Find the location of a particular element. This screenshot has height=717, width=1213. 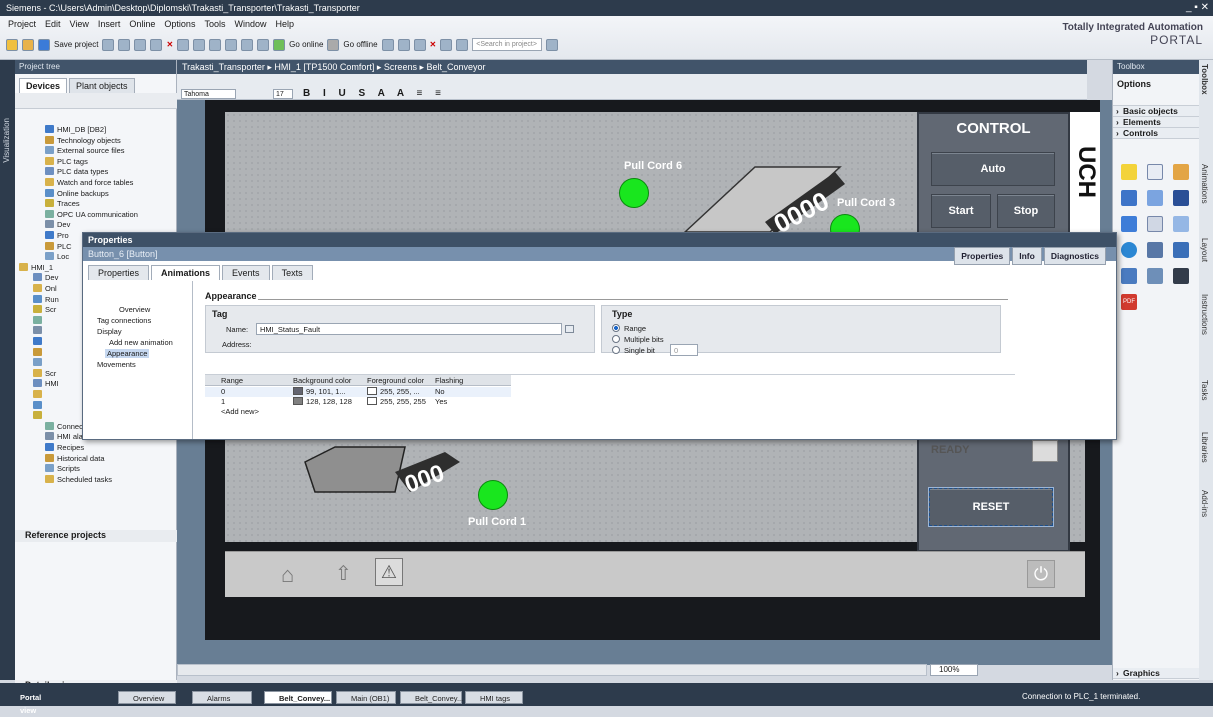

tree-item: Loc is located at coordinates (57, 256).